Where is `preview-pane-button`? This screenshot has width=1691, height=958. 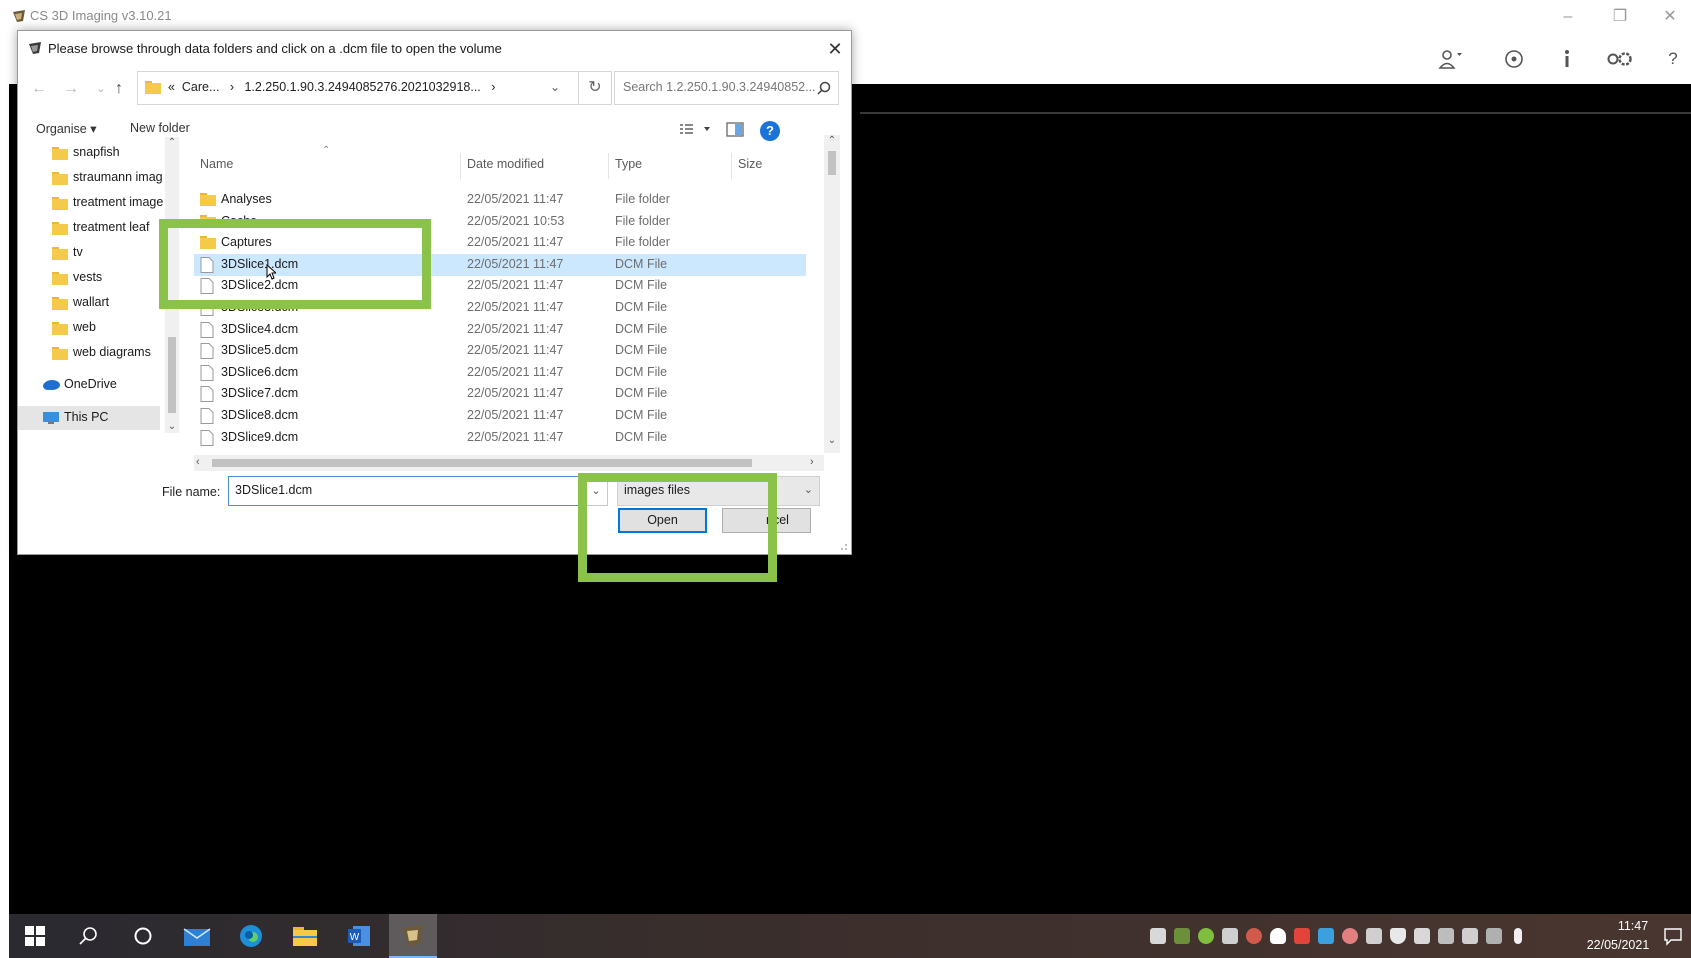 preview-pane-button is located at coordinates (735, 129).